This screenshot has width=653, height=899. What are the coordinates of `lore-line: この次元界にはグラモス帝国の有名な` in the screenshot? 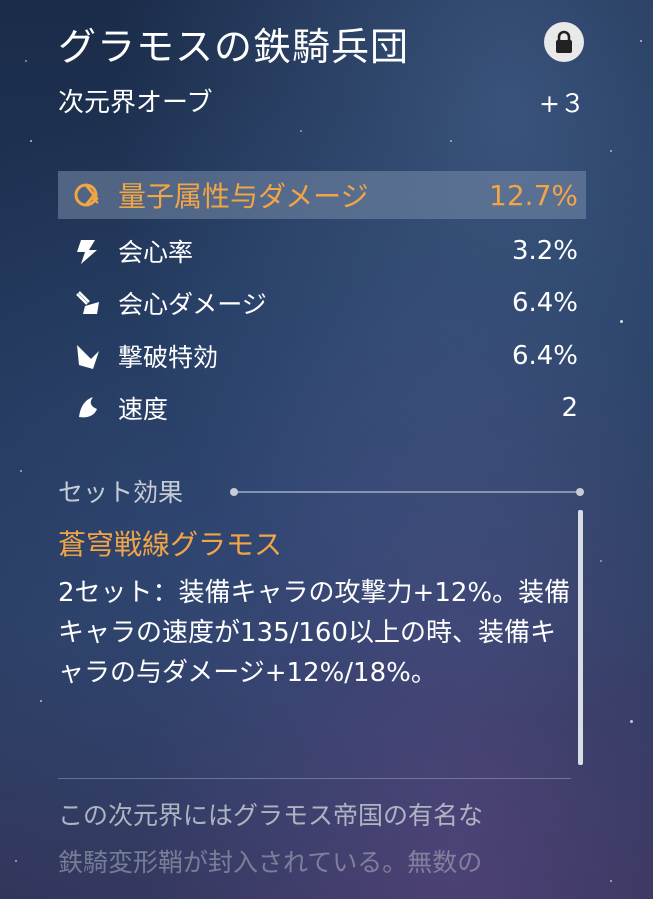 It's located at (271, 815).